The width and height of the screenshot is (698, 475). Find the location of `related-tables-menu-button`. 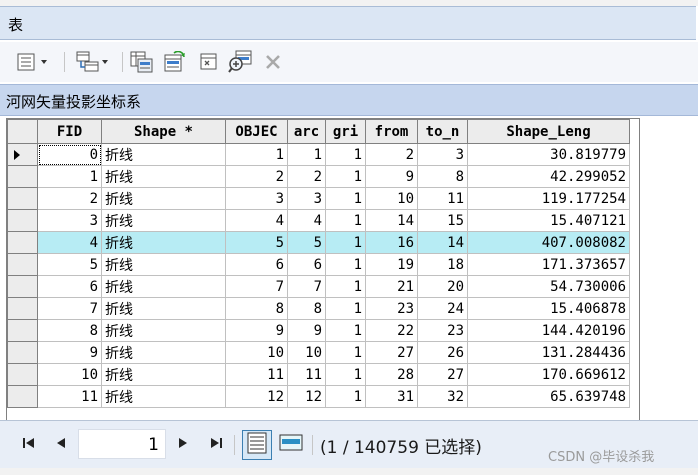

related-tables-menu-button is located at coordinates (93, 62).